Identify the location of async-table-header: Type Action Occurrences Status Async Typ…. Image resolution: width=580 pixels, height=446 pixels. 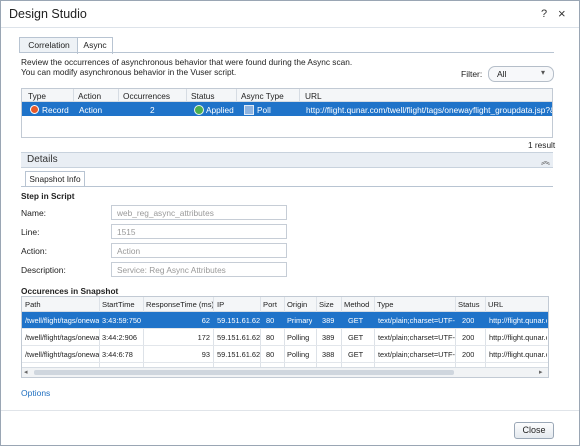
(287, 95).